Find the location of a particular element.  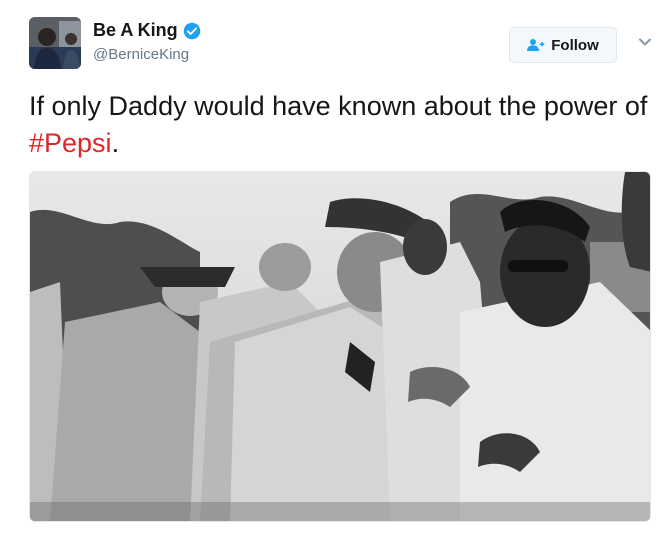

verified-badge-icon is located at coordinates (191, 30).